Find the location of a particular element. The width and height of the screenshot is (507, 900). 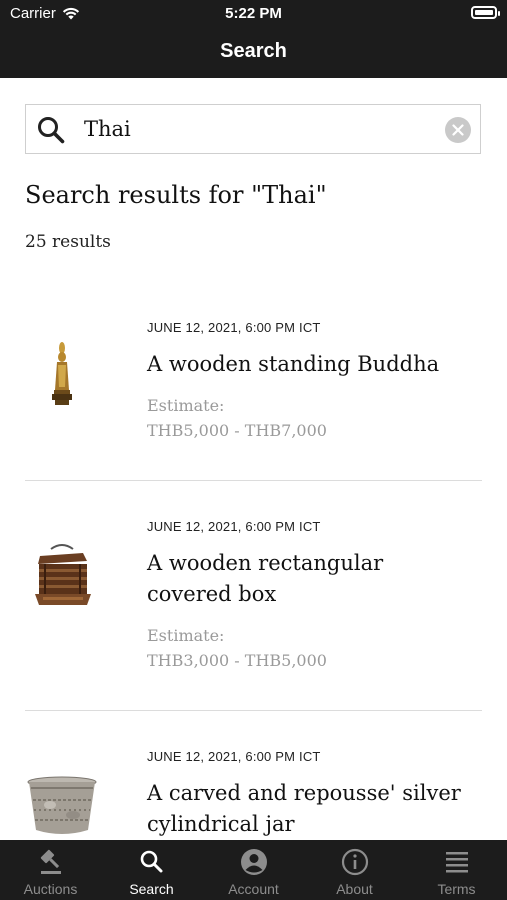

tab-label: Account is located at coordinates (253, 889).